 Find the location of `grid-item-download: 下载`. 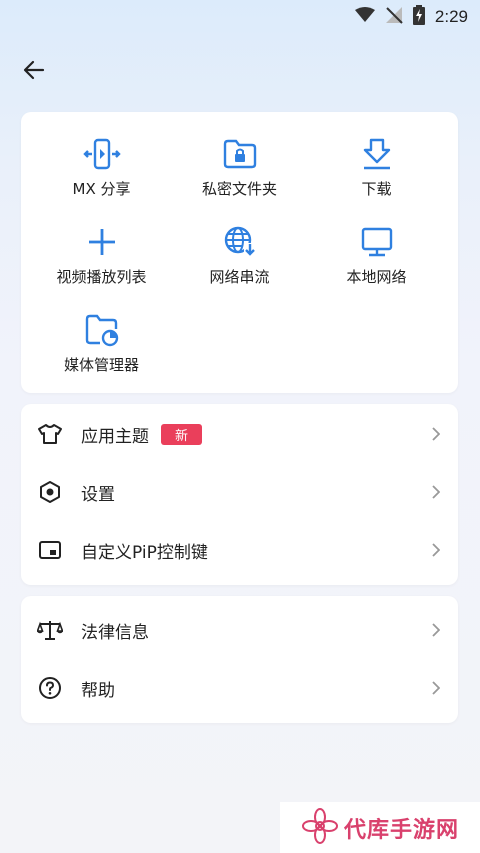

grid-item-download: 下载 is located at coordinates (376, 166).